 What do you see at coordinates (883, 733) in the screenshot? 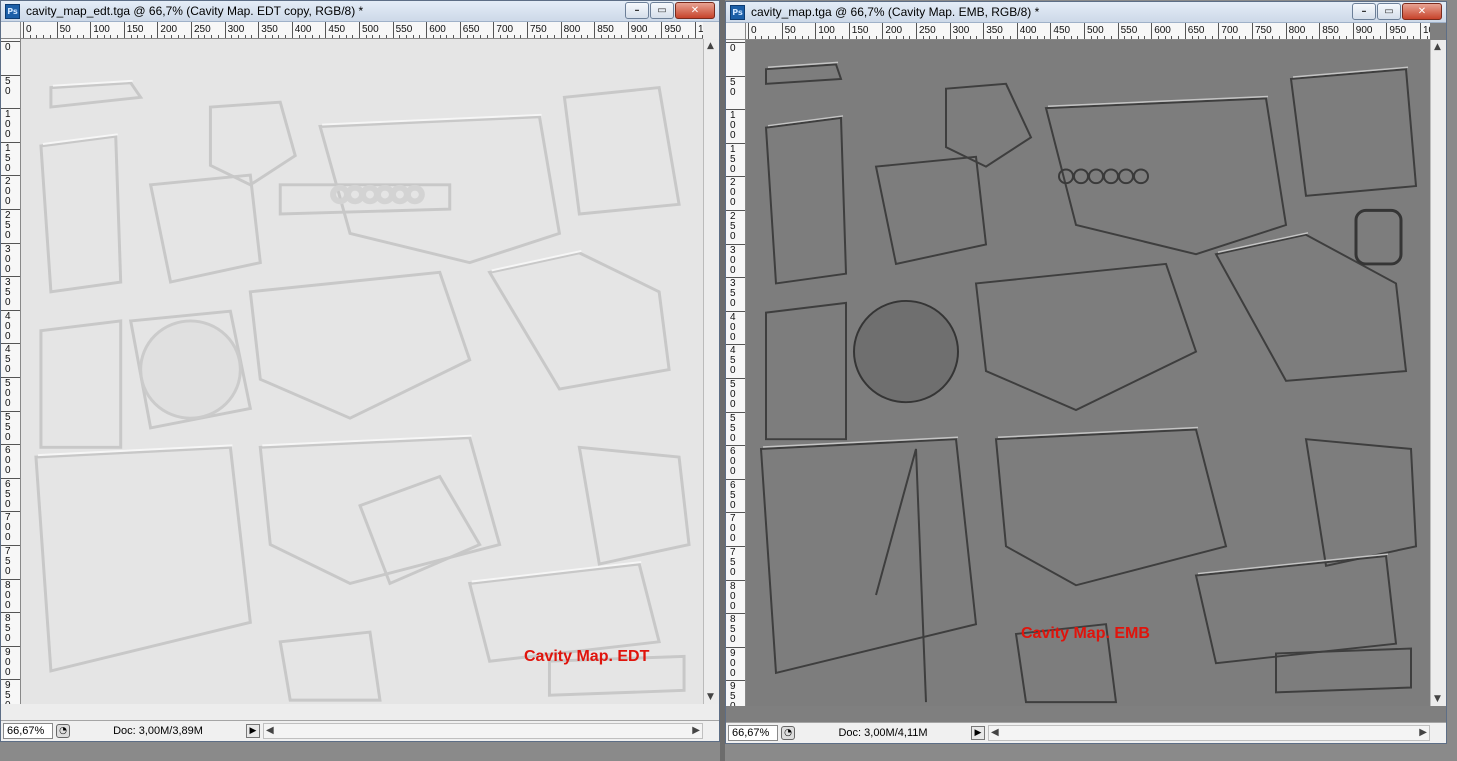
I see `document-size: Doc: 3,00M/4,11M` at bounding box center [883, 733].